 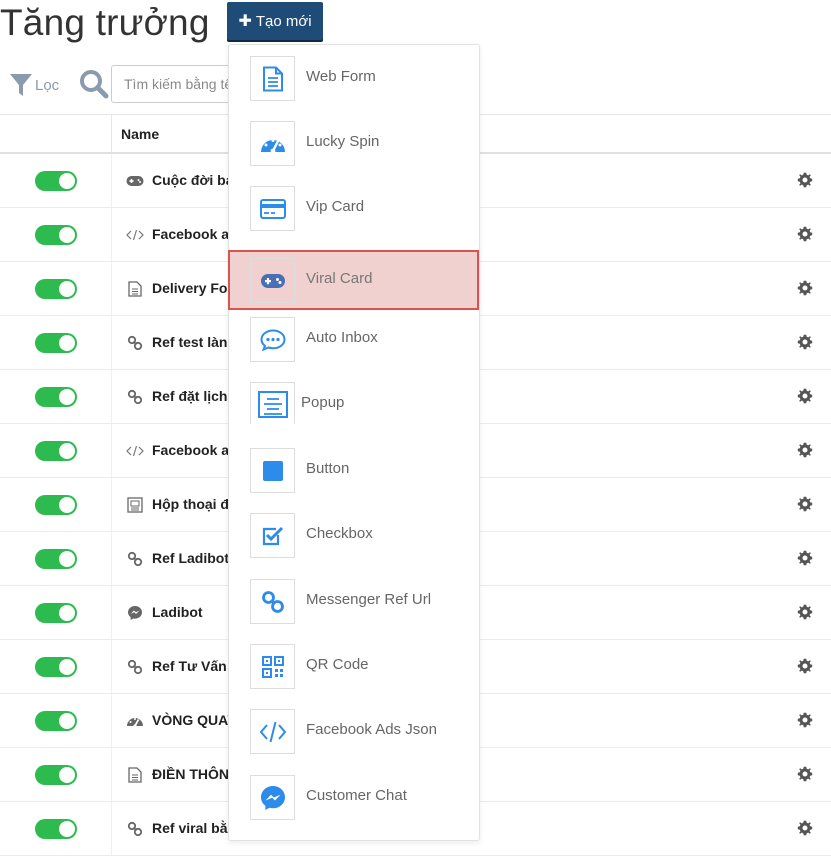 I want to click on row-name: Hộp thoại đ, so click(x=190, y=504).